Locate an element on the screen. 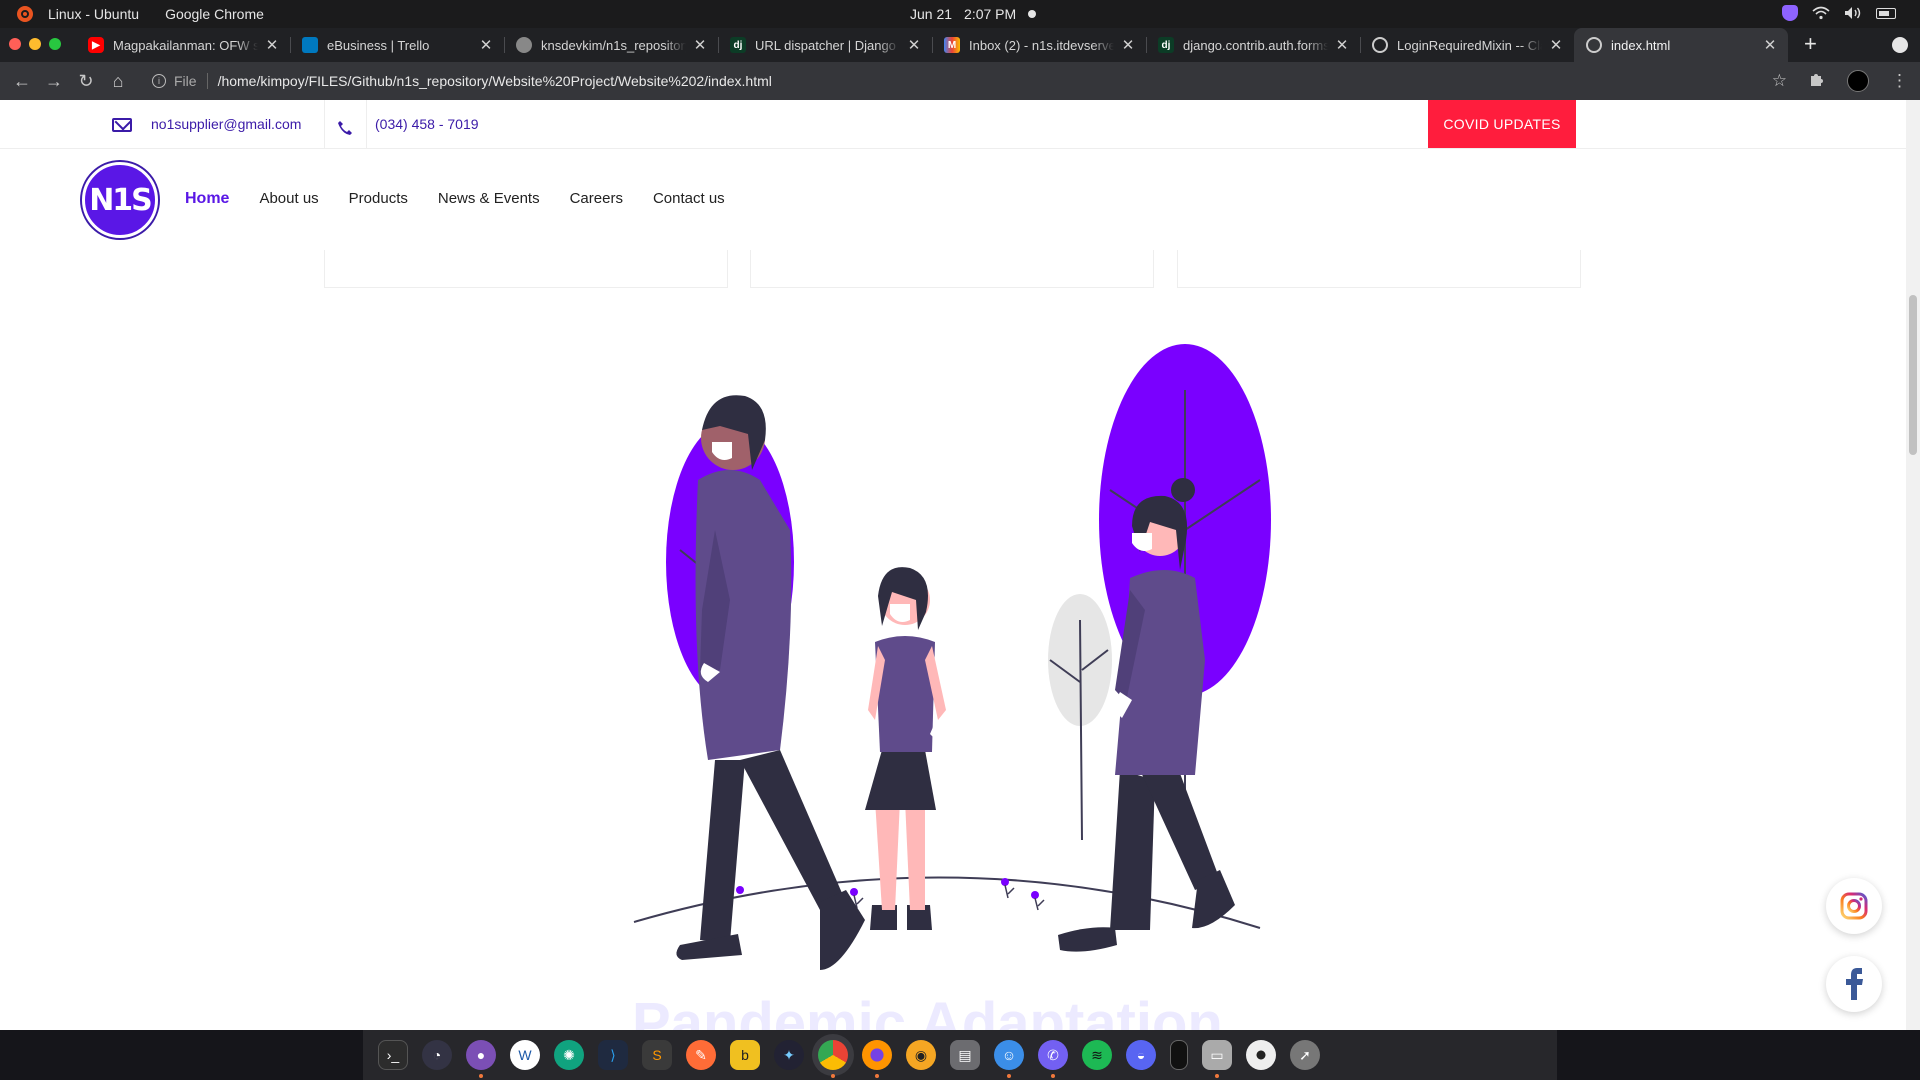  writer-icon: W is located at coordinates (525, 1055).